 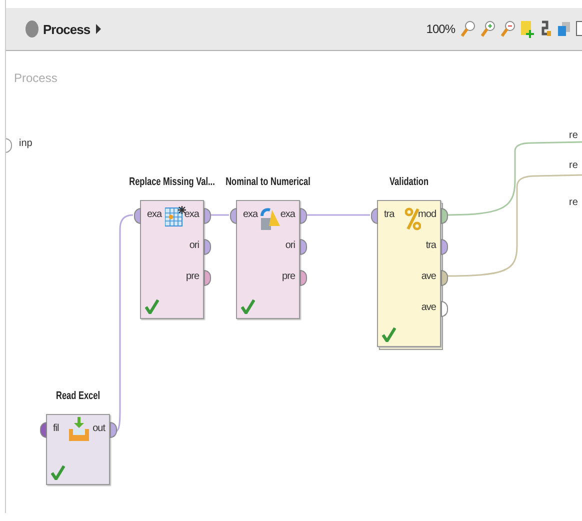 I want to click on plug-icon, so click(x=546, y=29).